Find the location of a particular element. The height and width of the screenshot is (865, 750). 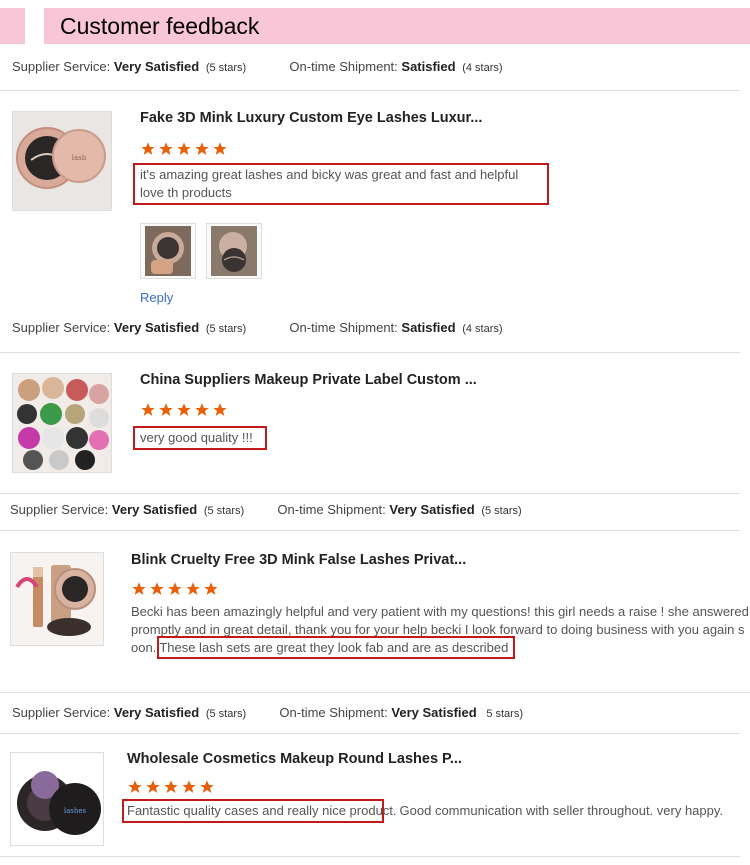

svg-text: lashes is located at coordinates (75, 811).